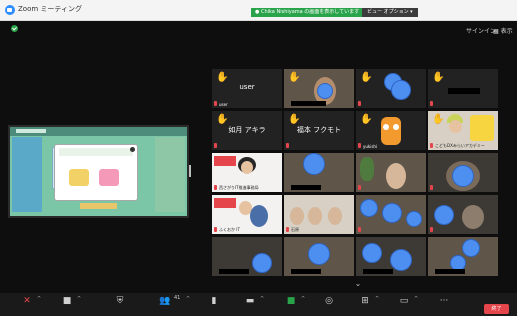 This screenshot has width=517, height=316. What do you see at coordinates (358, 283) in the screenshot?
I see `gallery-next-page-chevron-icon: ⌄` at bounding box center [358, 283].